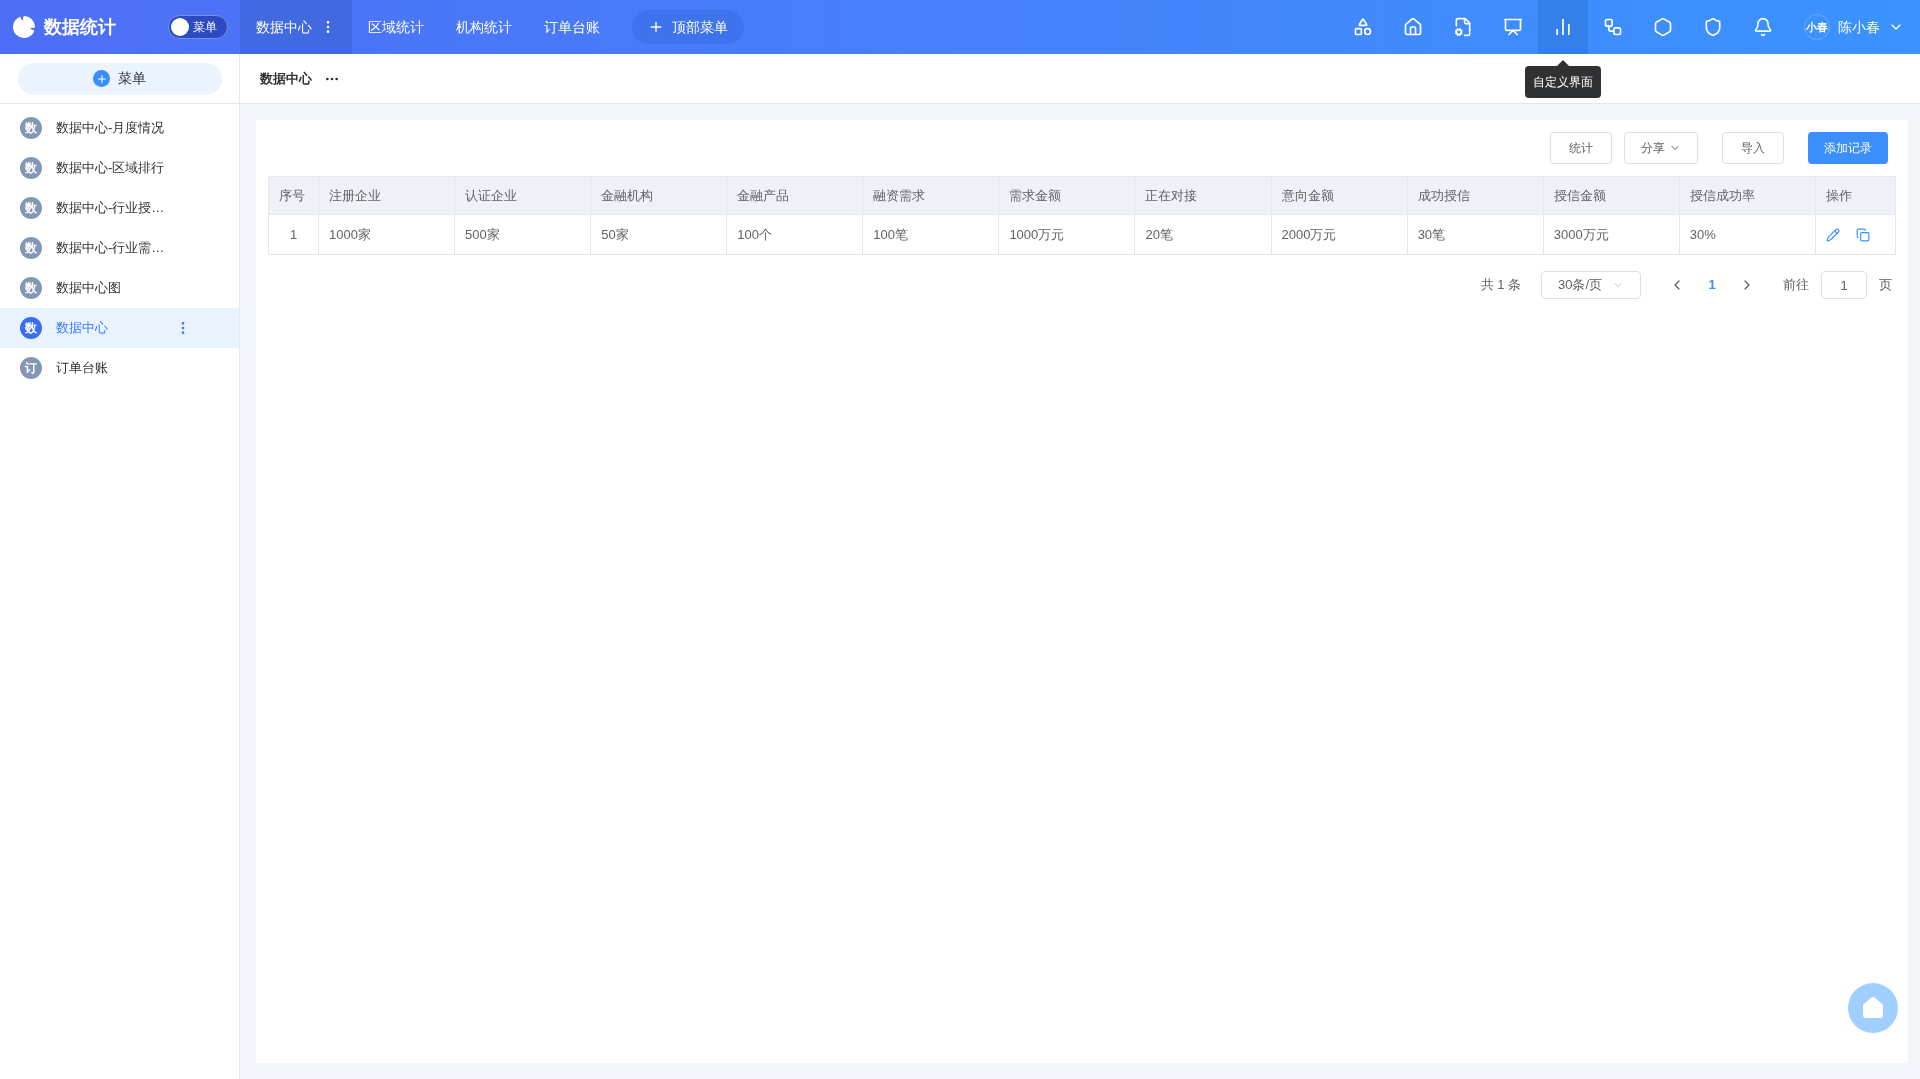 The width and height of the screenshot is (1920, 1079). What do you see at coordinates (930, 195) in the screenshot?
I see `column-header: 融资需求` at bounding box center [930, 195].